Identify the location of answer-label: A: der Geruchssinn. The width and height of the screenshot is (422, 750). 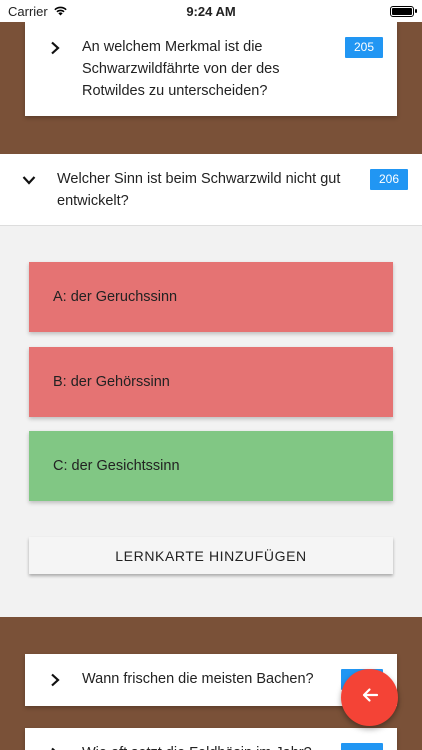
(115, 297).